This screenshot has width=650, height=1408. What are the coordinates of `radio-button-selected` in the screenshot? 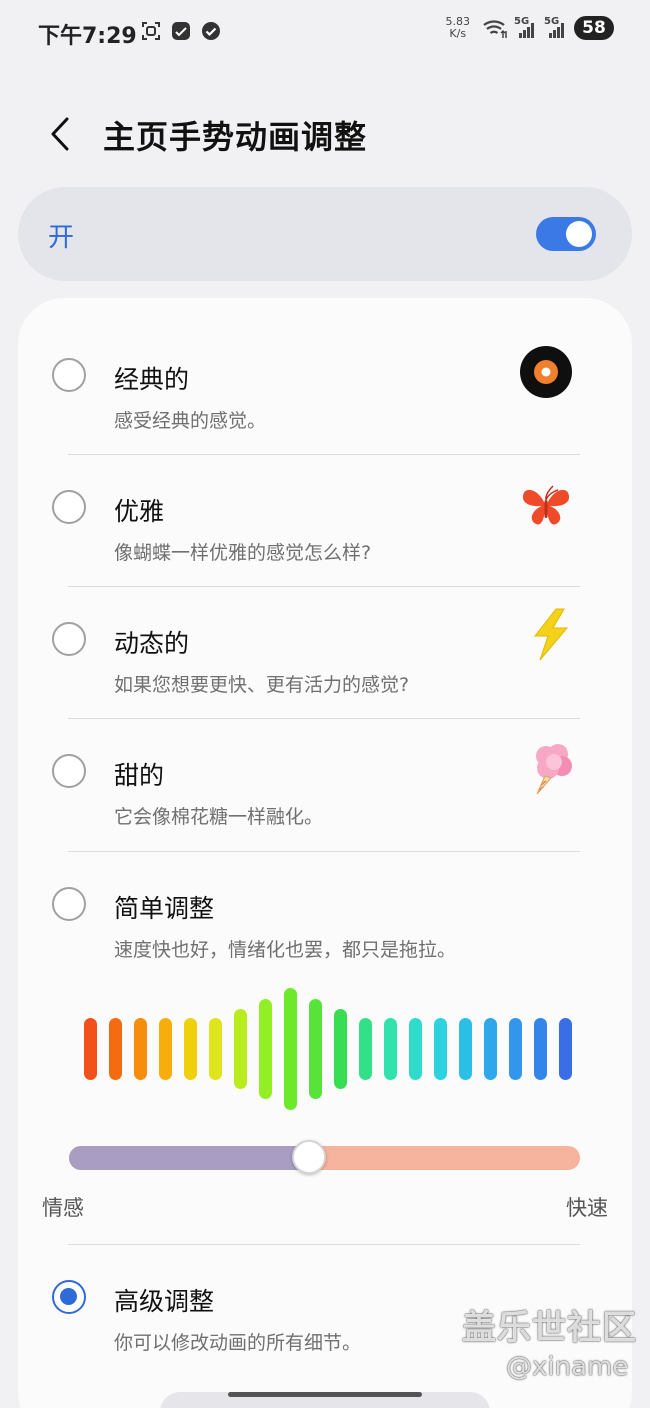 It's located at (69, 1297).